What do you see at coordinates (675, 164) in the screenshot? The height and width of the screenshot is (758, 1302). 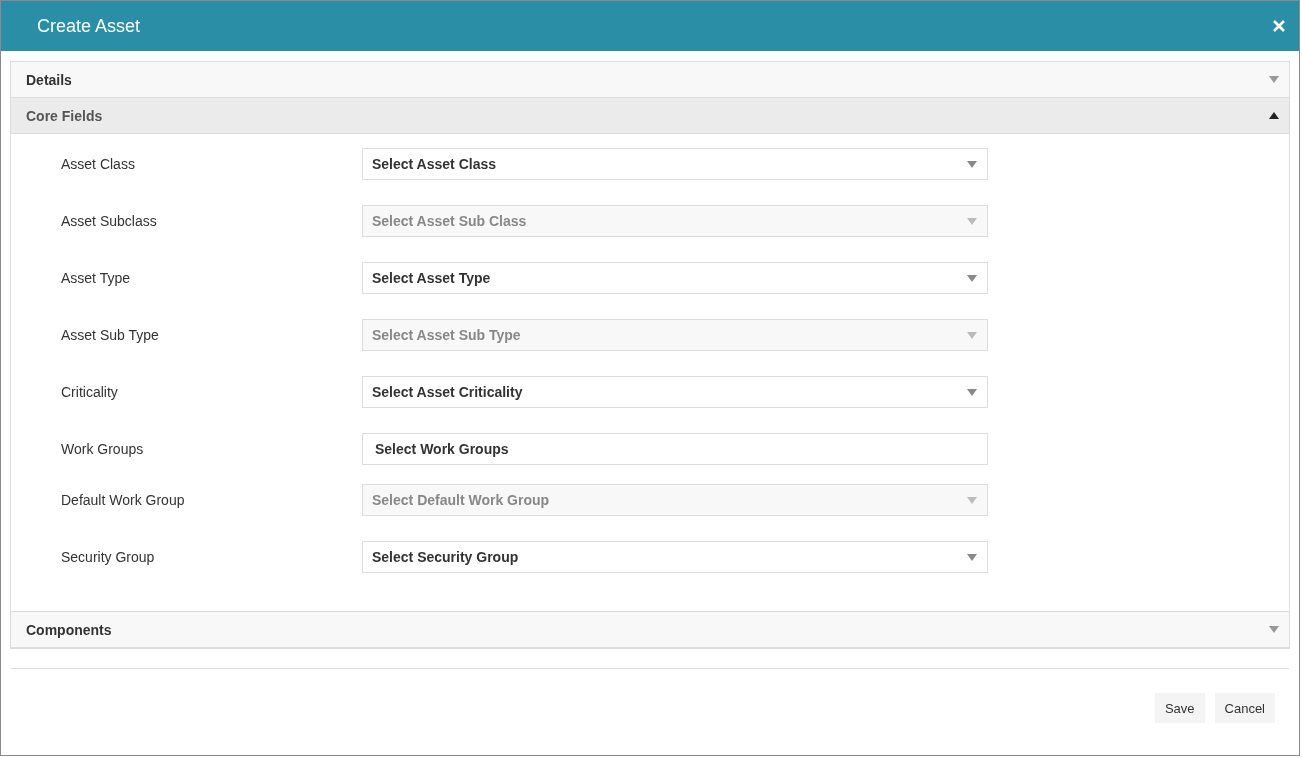 I see `select-field: Select Asset Class` at bounding box center [675, 164].